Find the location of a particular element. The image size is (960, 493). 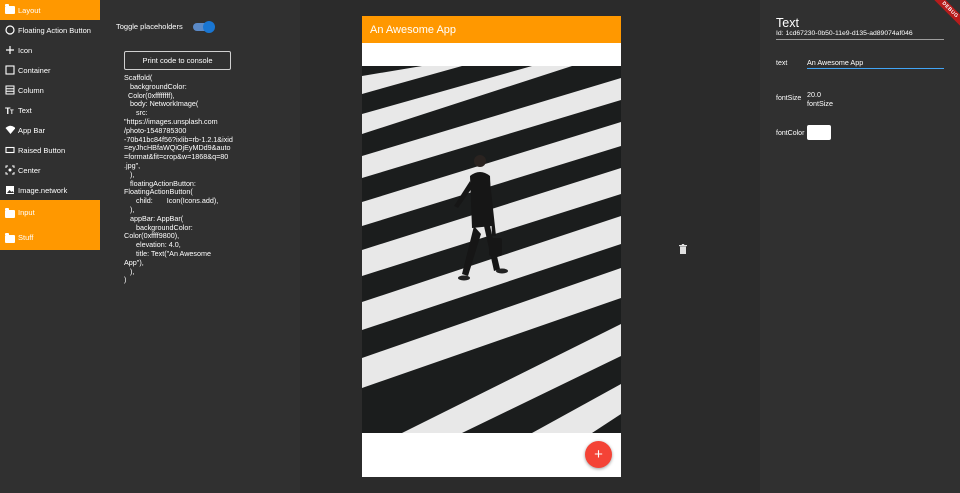

sidebar-item-appbar: App Bar is located at coordinates (50, 130).